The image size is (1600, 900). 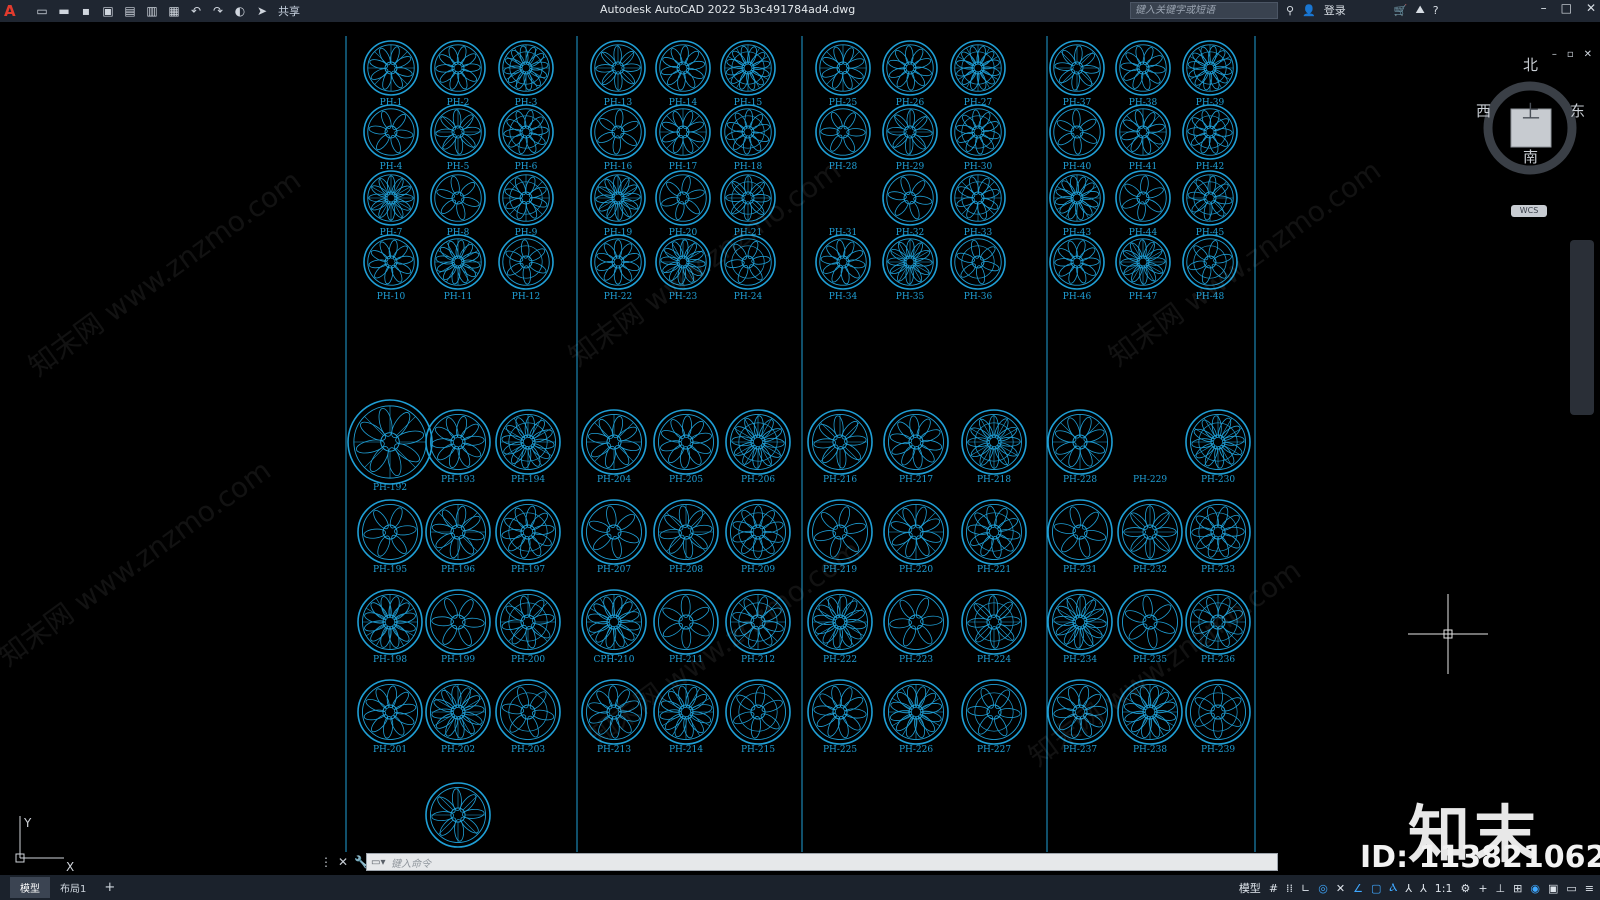 What do you see at coordinates (1305, 888) in the screenshot?
I see `ortho-icon: ∟` at bounding box center [1305, 888].